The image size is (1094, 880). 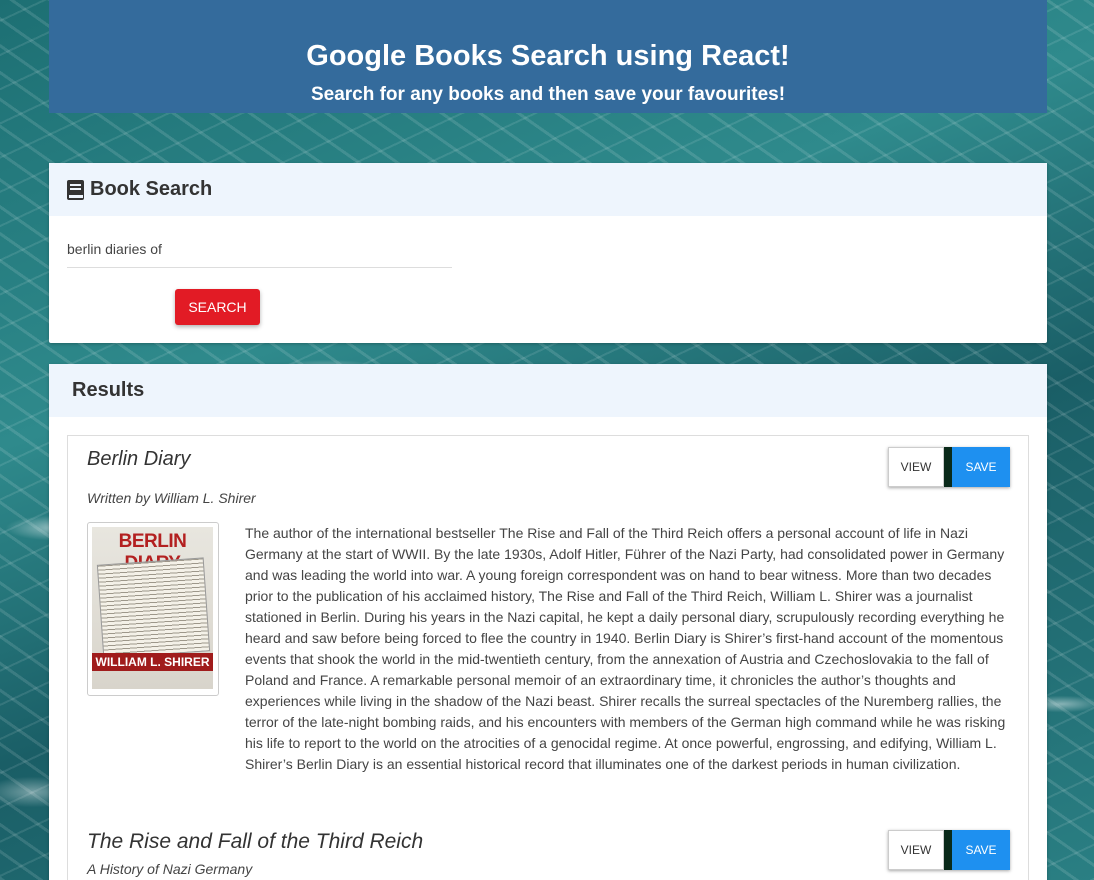 What do you see at coordinates (170, 869) in the screenshot?
I see `book-author: A History of Nazi Germany` at bounding box center [170, 869].